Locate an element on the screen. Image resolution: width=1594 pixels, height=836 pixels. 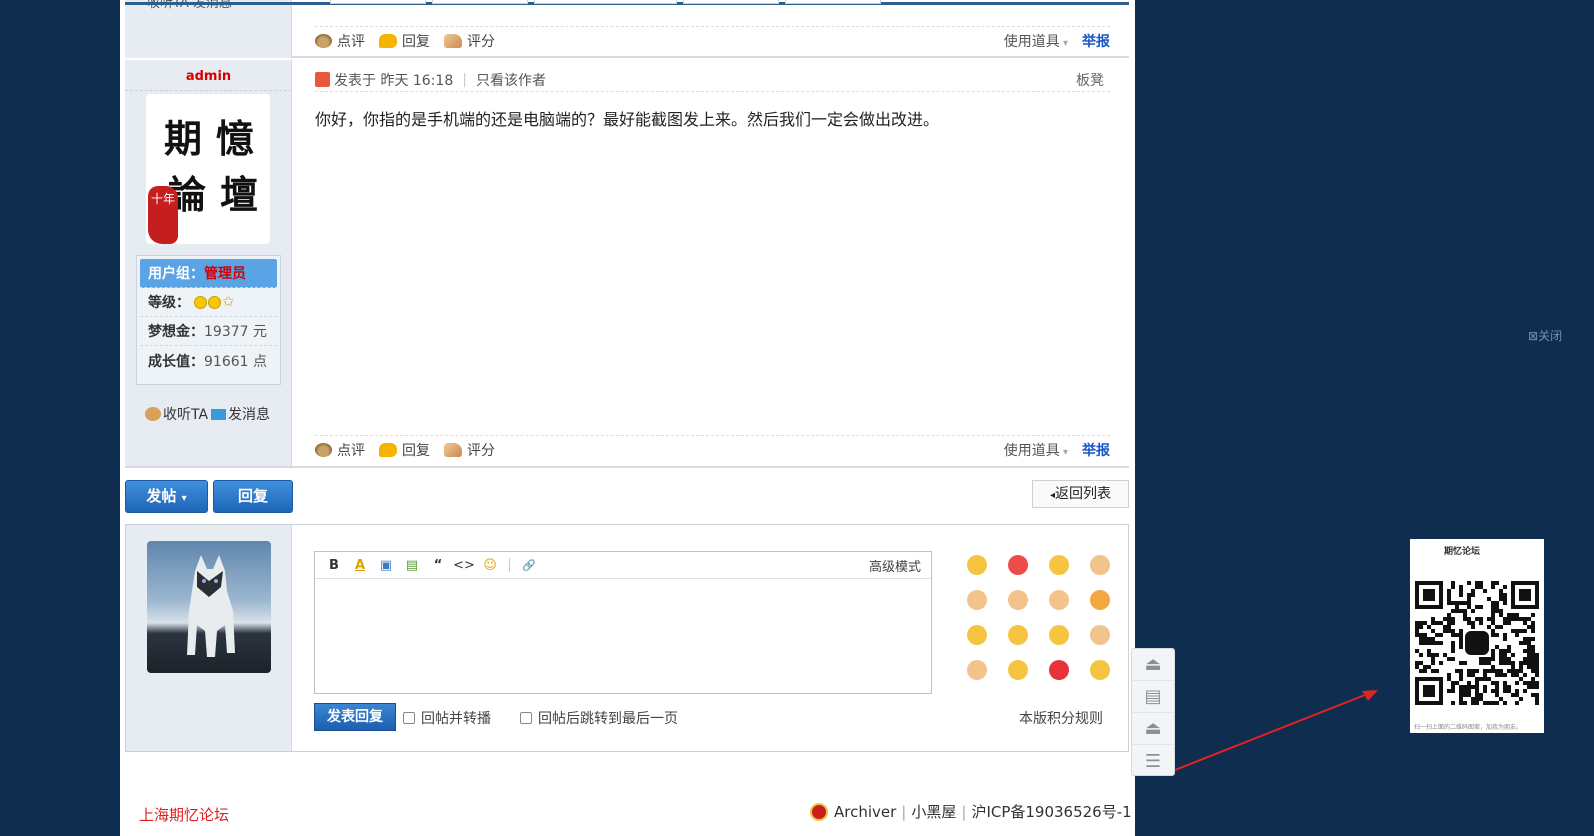
user-group-row: 用户组： 管理员 is located at coordinates (208, 273).